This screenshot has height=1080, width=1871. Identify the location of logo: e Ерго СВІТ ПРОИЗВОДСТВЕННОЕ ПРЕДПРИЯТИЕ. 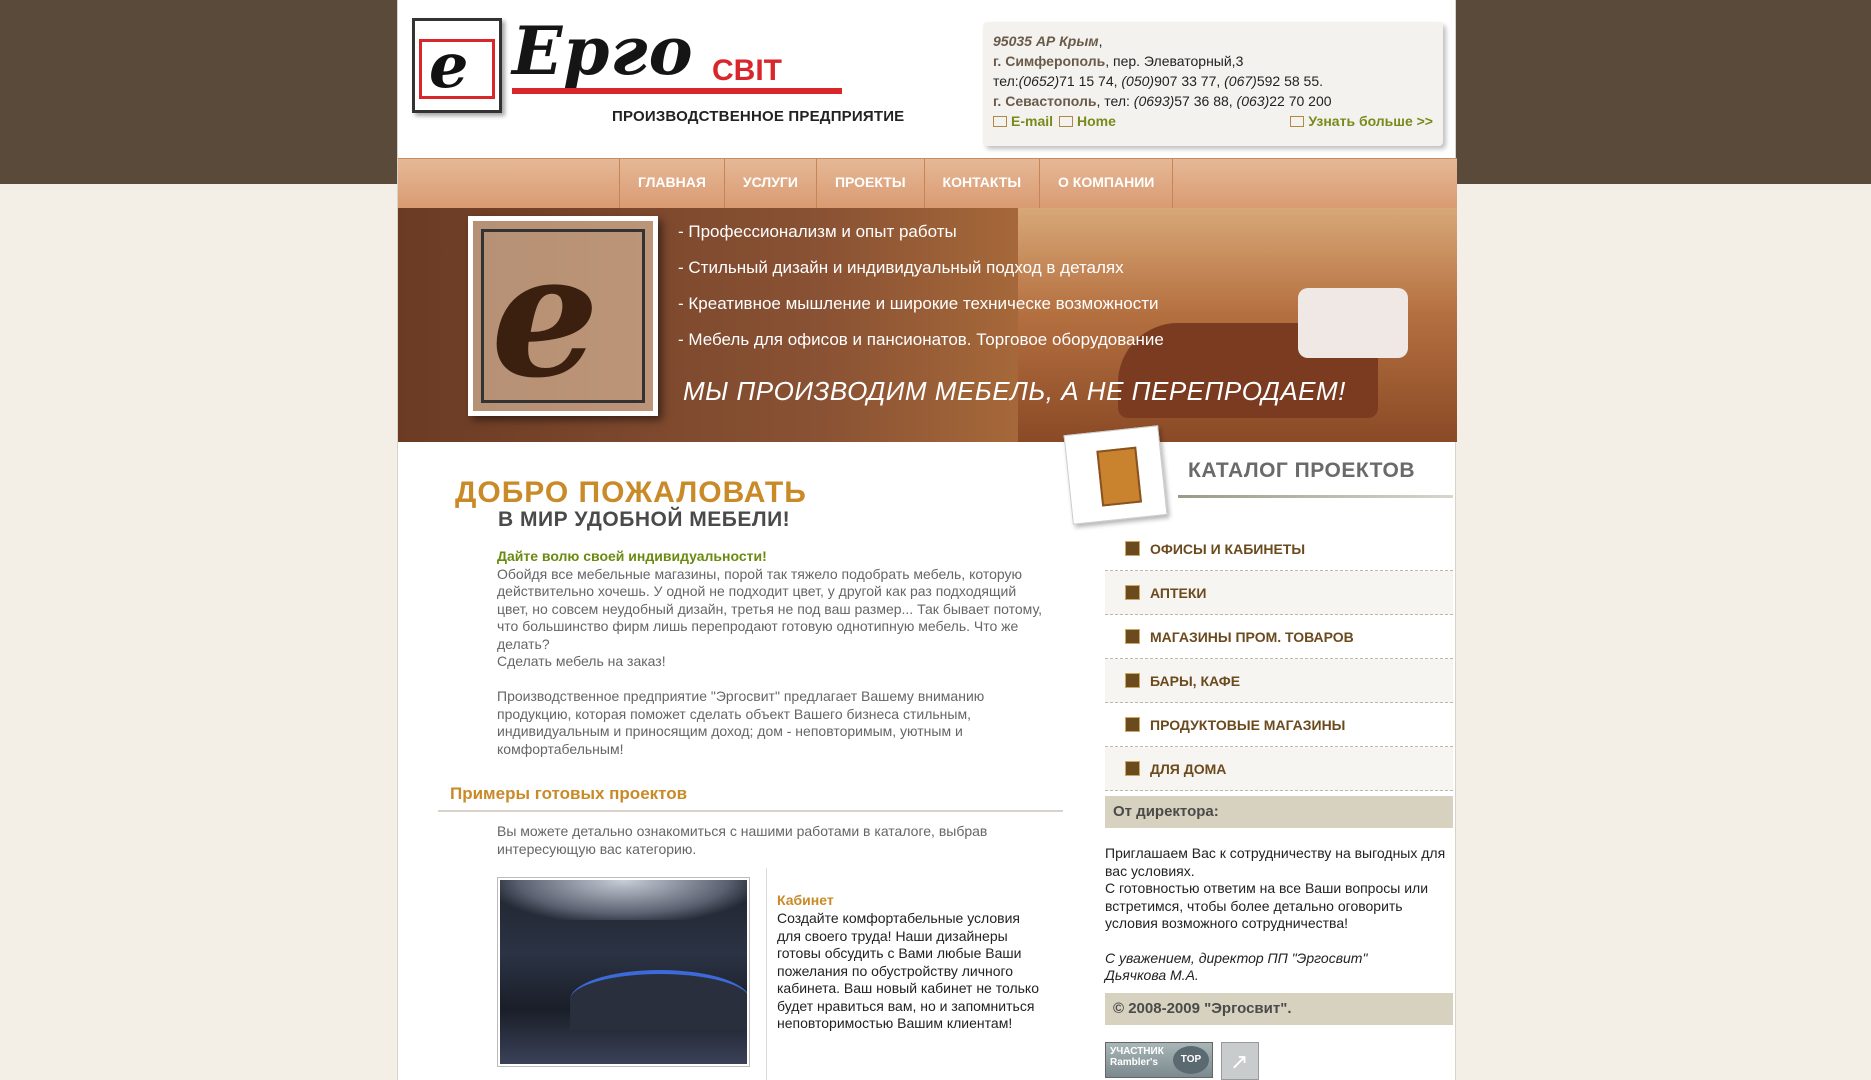
(662, 74).